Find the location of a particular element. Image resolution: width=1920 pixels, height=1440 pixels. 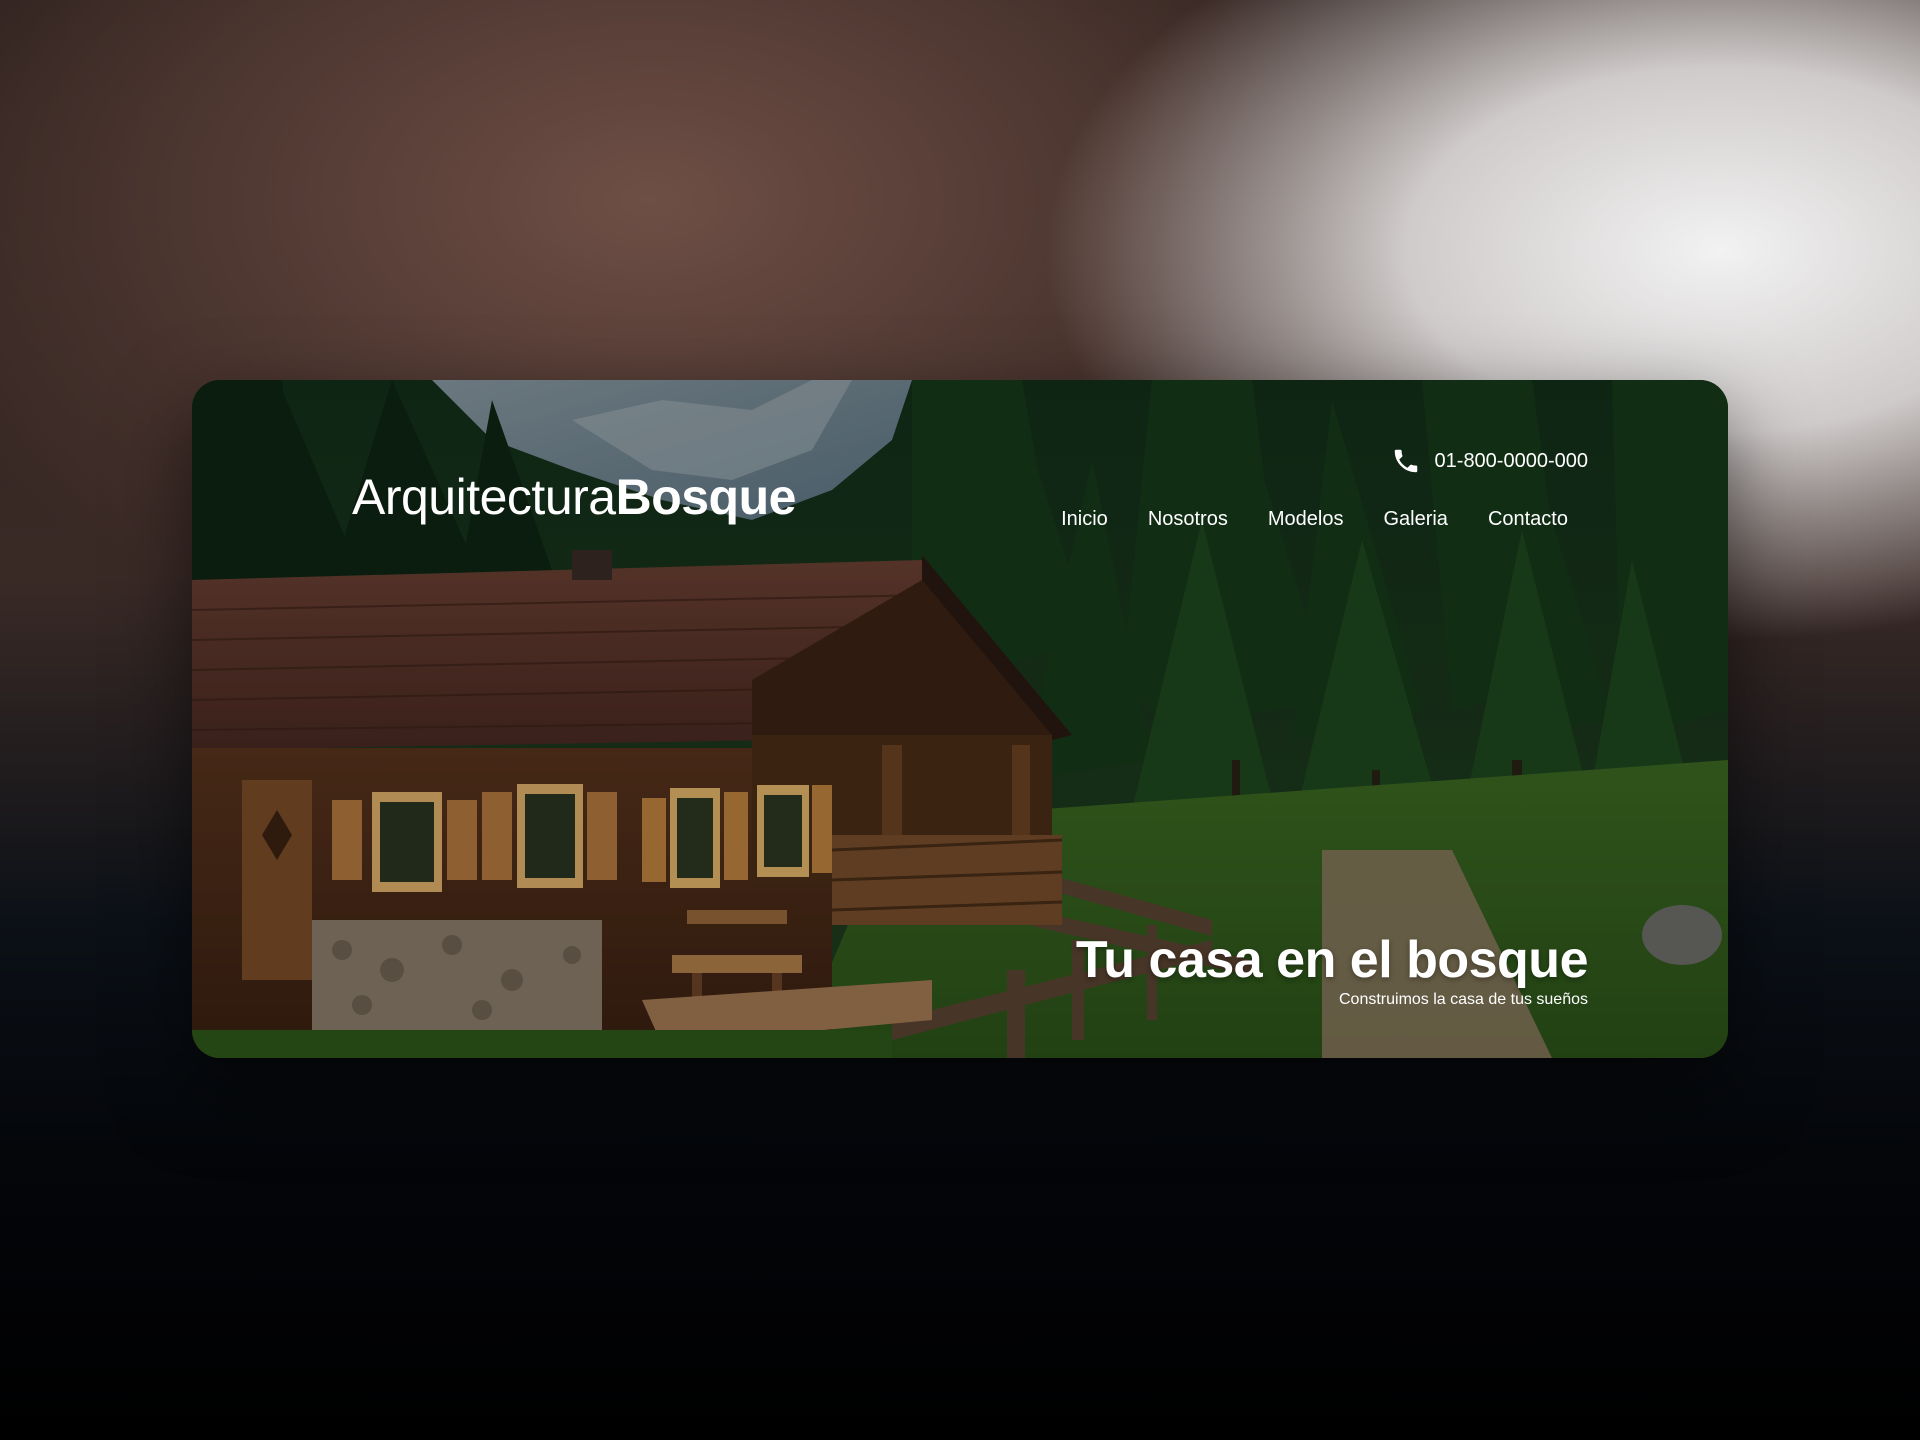

main-navigation: Inicio Nosotros Modelos Galeria Contacto is located at coordinates (1314, 519).